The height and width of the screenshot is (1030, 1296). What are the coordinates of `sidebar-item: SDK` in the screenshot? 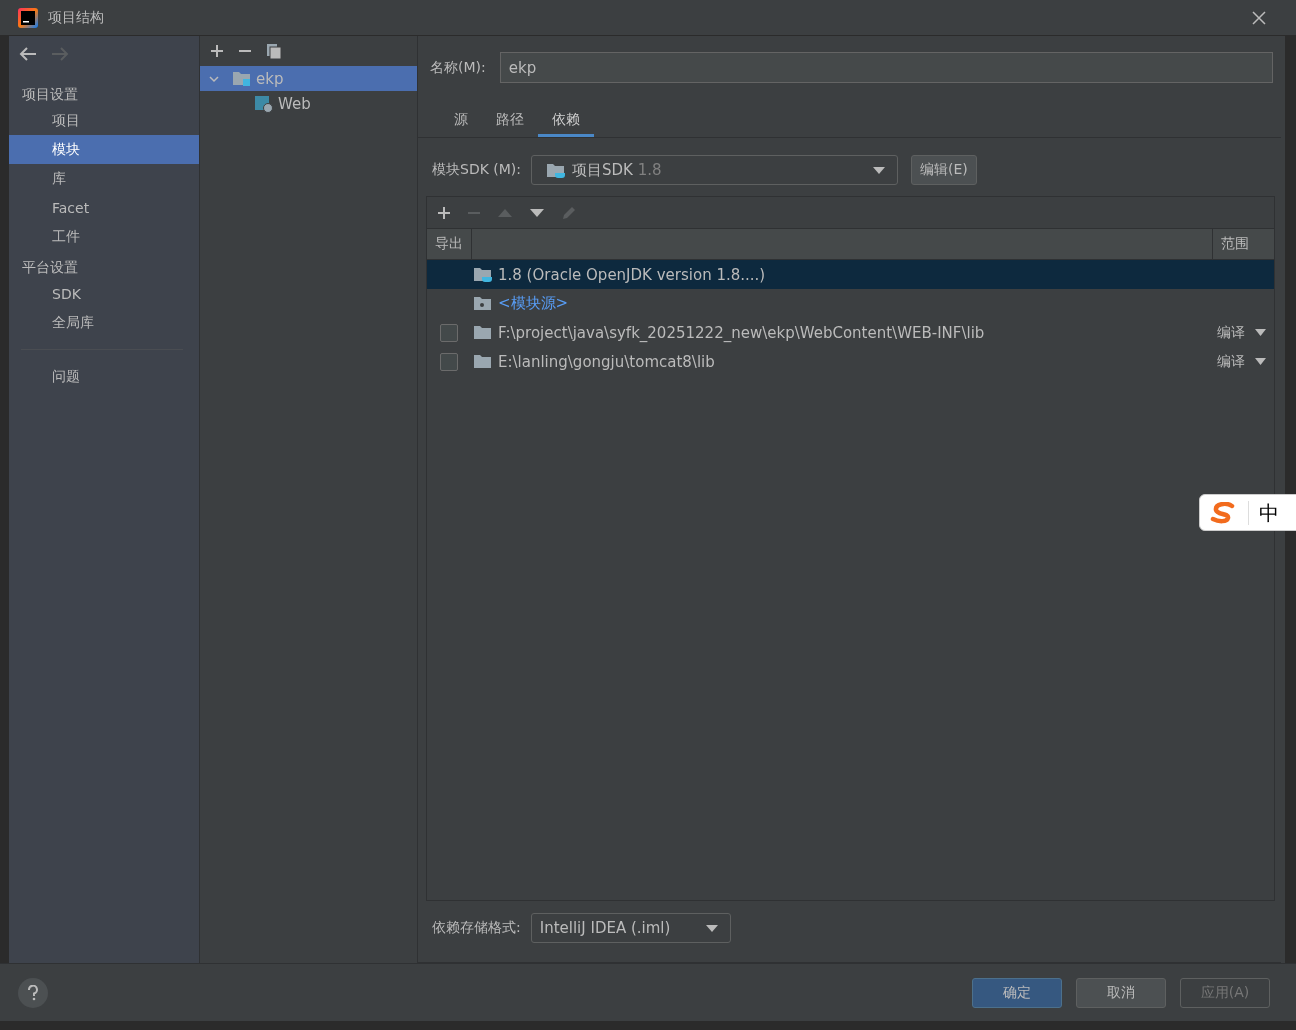 It's located at (104, 293).